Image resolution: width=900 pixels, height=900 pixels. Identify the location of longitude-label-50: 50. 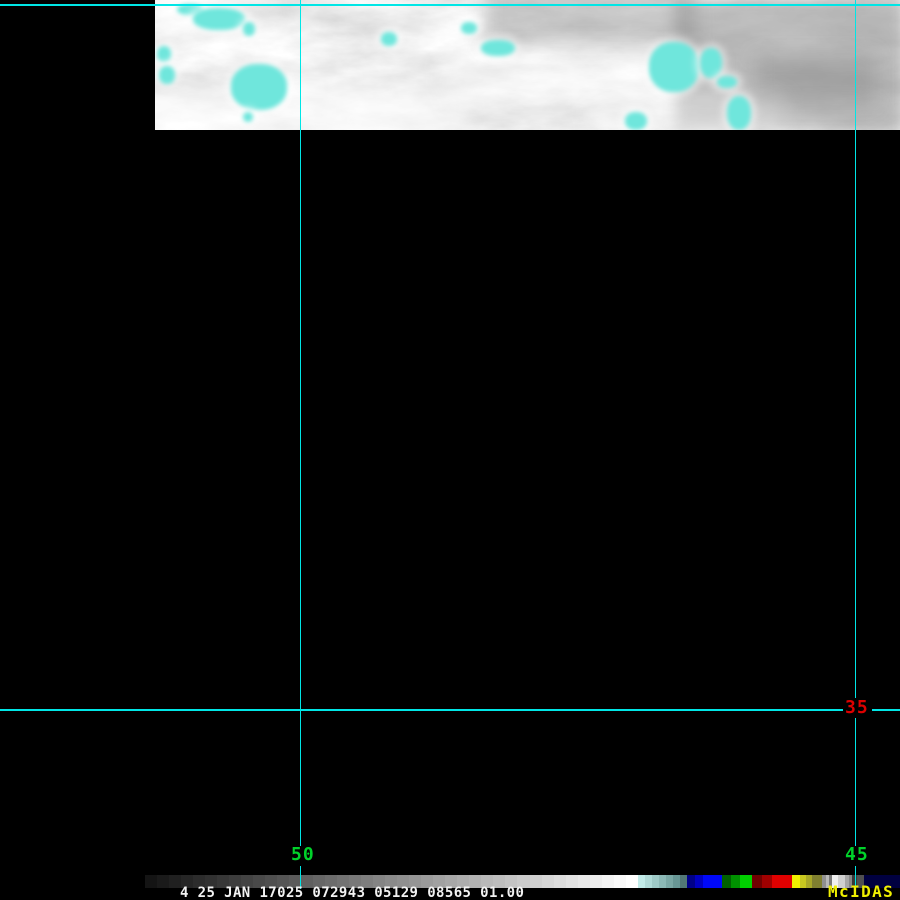
(303, 854).